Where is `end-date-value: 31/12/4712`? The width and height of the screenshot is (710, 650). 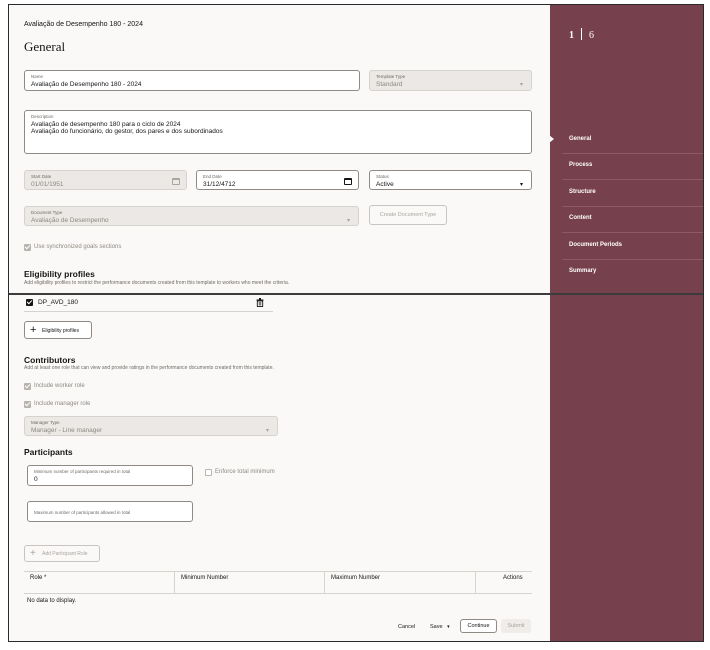
end-date-value: 31/12/4712 is located at coordinates (219, 184).